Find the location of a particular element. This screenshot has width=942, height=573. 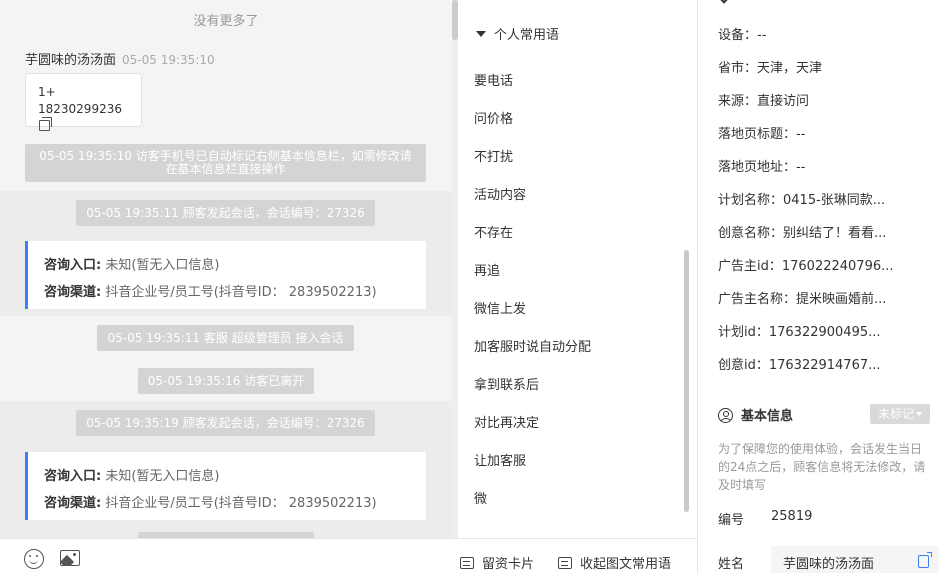

phrases-scrollbar is located at coordinates (686, 381).